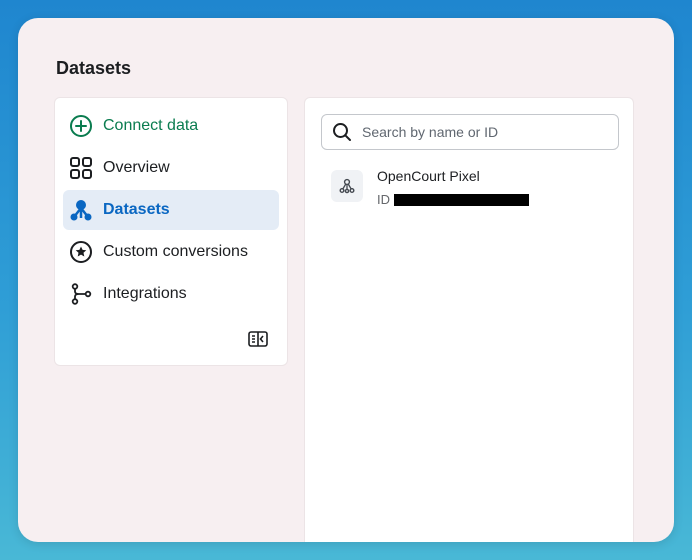  I want to click on nav-item-datasets: Datasets, so click(171, 210).